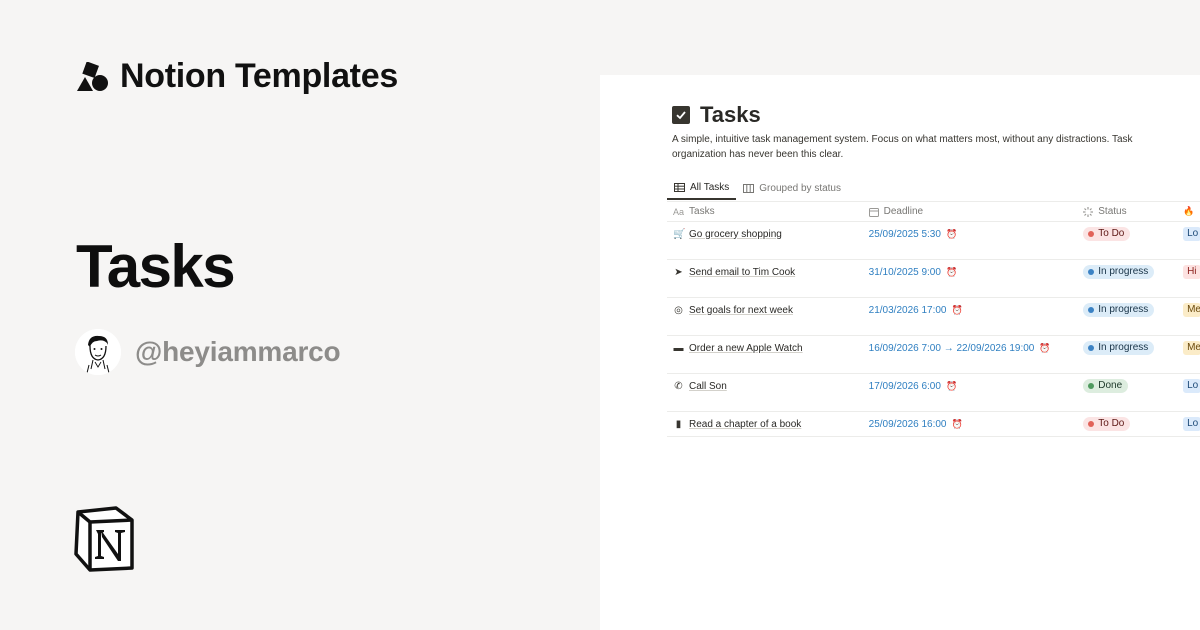  What do you see at coordinates (730, 114) in the screenshot?
I see `database-title-text: Tasks` at bounding box center [730, 114].